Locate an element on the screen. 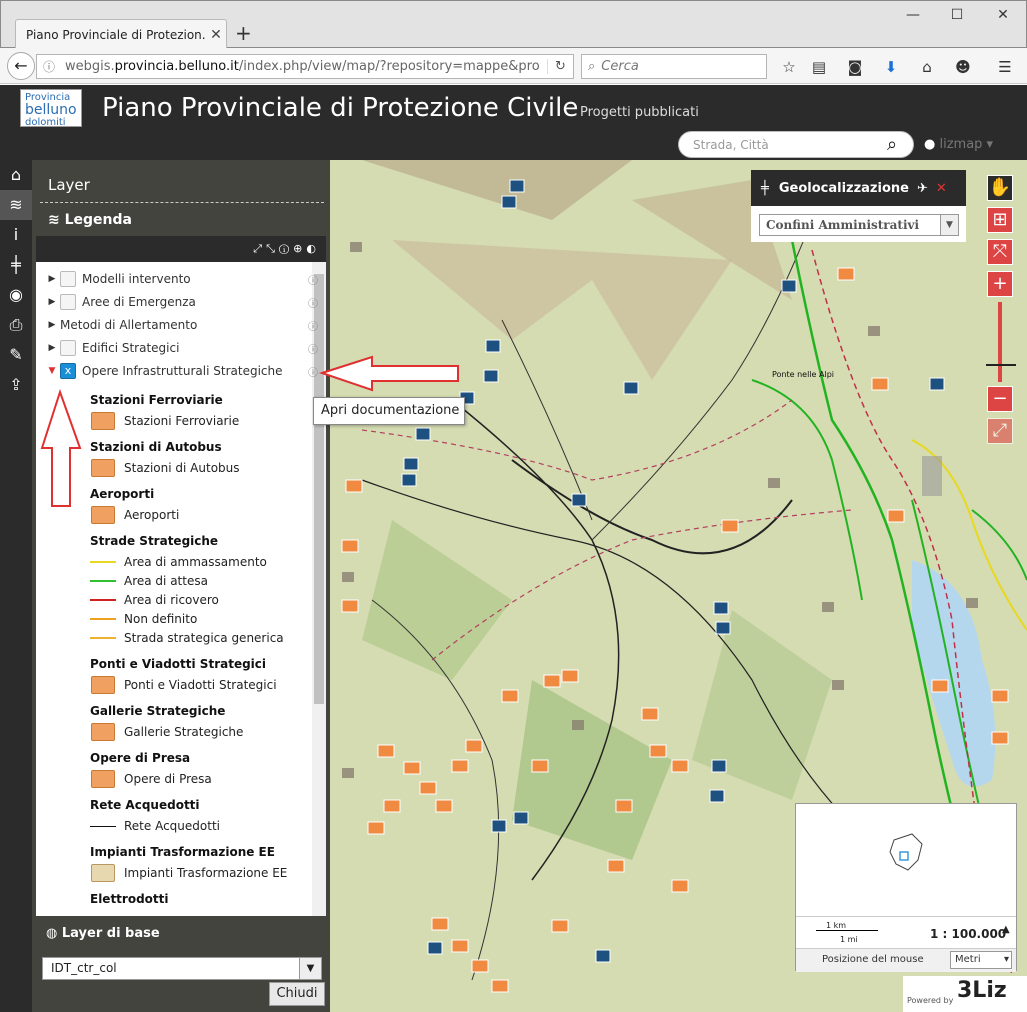 Image resolution: width=1027 pixels, height=1012 pixels. zoom-box-icon: ⊞ is located at coordinates (1000, 220).